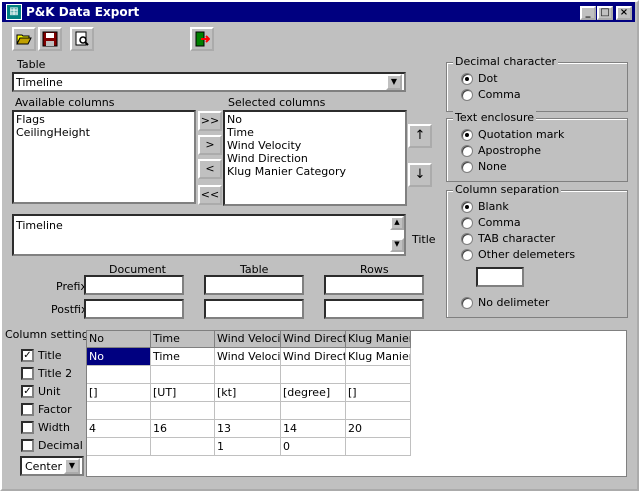 The image size is (639, 491). I want to click on checkbox-width, so click(27, 427).